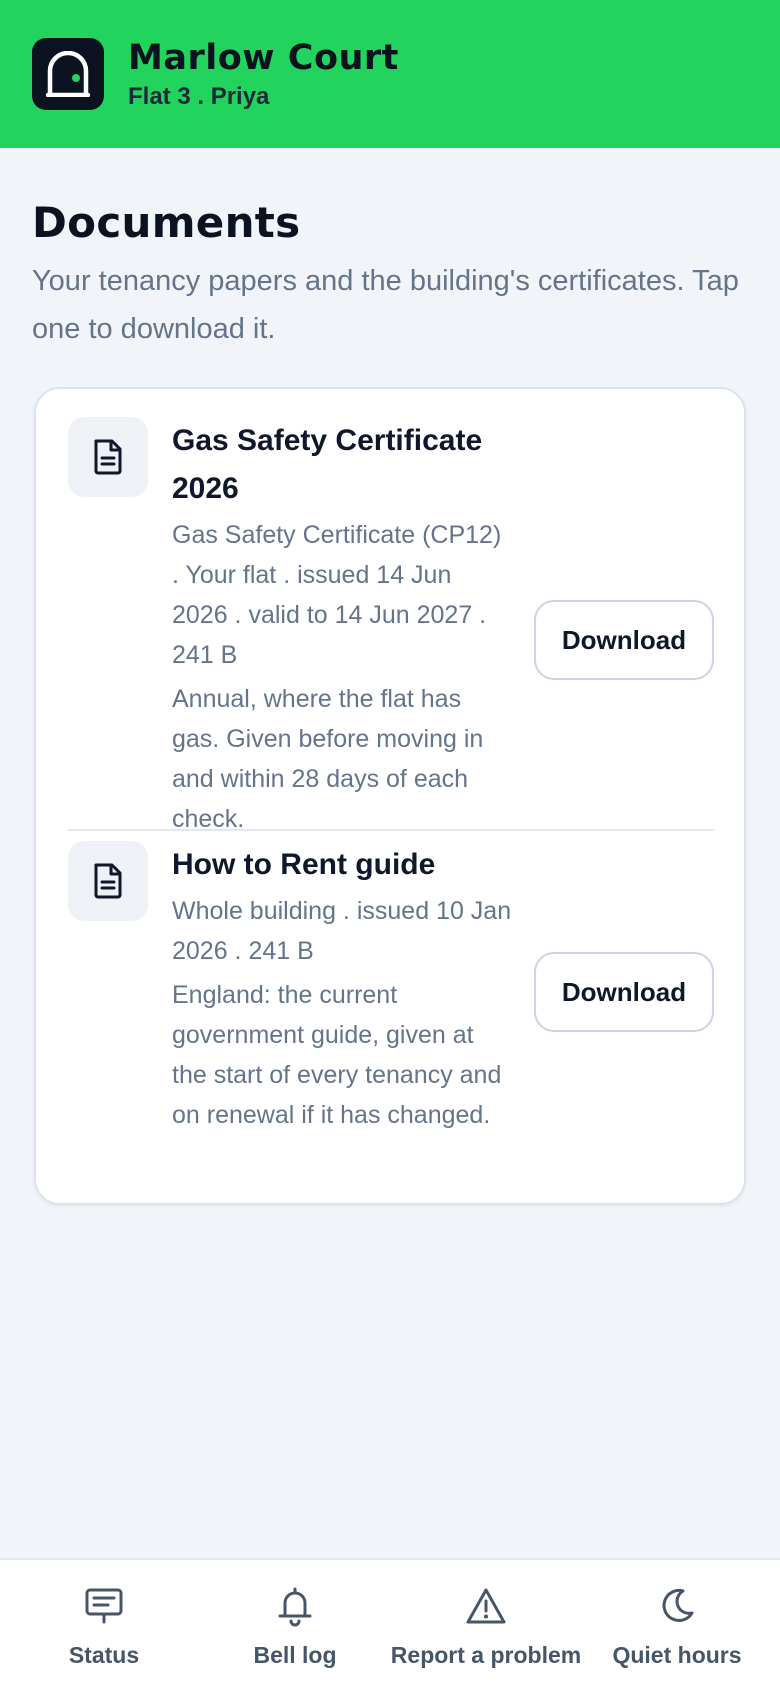 This screenshot has height=1688, width=780. Describe the element at coordinates (166, 222) in the screenshot. I see `page-title: Documents` at that location.